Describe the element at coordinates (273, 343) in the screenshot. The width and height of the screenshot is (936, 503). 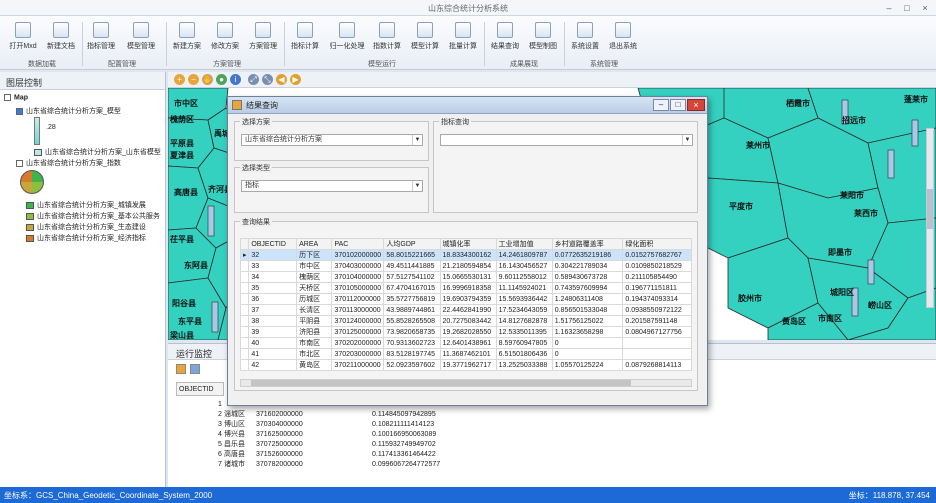
I see `table-cell: 40` at that location.